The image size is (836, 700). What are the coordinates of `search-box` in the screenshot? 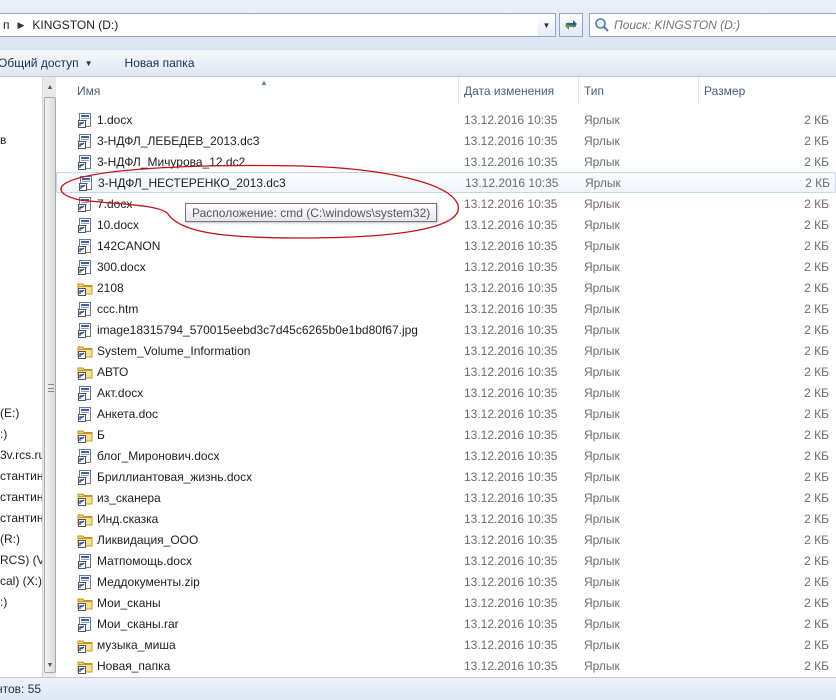 It's located at (712, 25).